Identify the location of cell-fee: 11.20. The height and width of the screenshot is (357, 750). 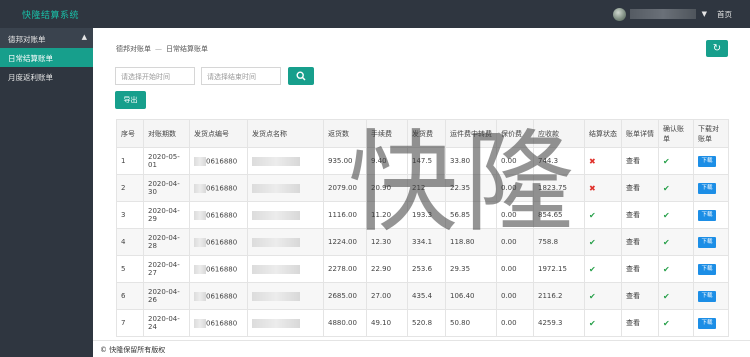
(387, 215).